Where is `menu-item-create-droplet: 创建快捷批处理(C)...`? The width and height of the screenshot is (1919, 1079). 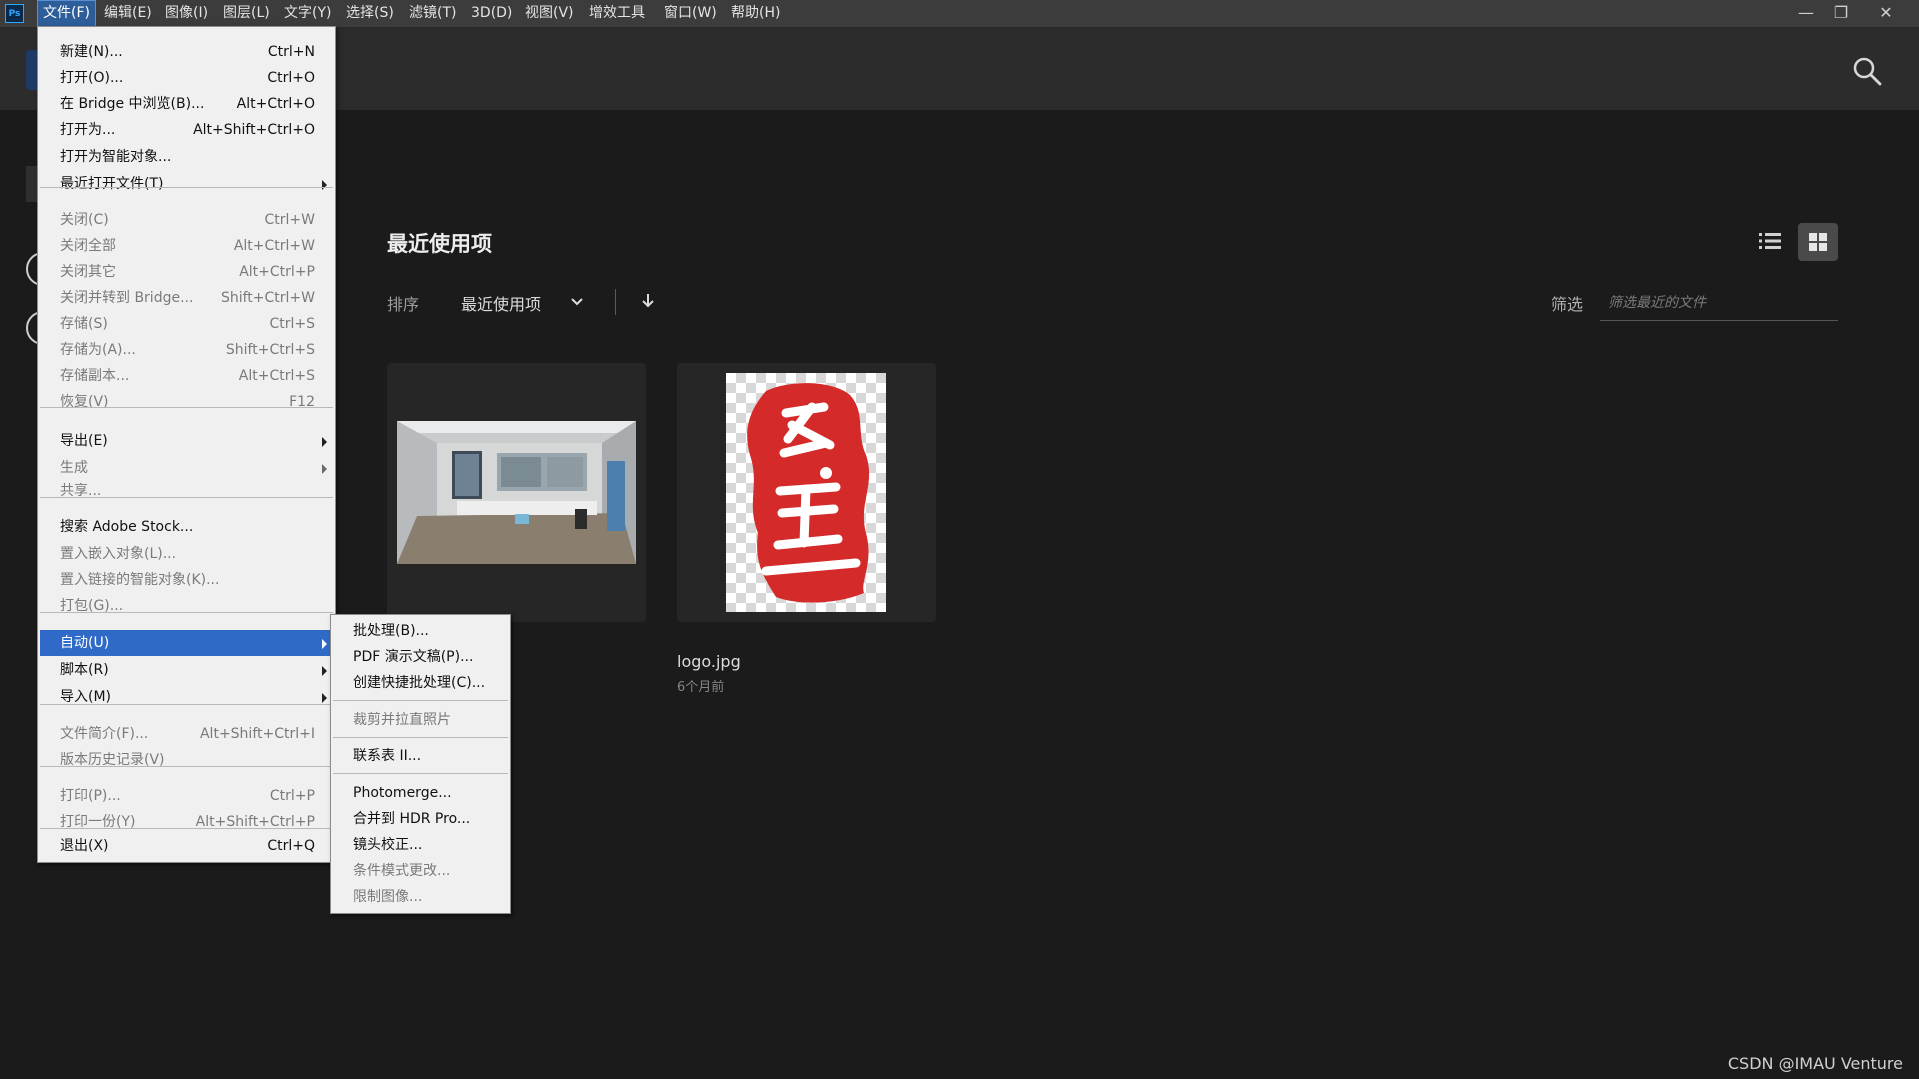
menu-item-create-droplet: 创建快捷批处理(C)... is located at coordinates (420, 683).